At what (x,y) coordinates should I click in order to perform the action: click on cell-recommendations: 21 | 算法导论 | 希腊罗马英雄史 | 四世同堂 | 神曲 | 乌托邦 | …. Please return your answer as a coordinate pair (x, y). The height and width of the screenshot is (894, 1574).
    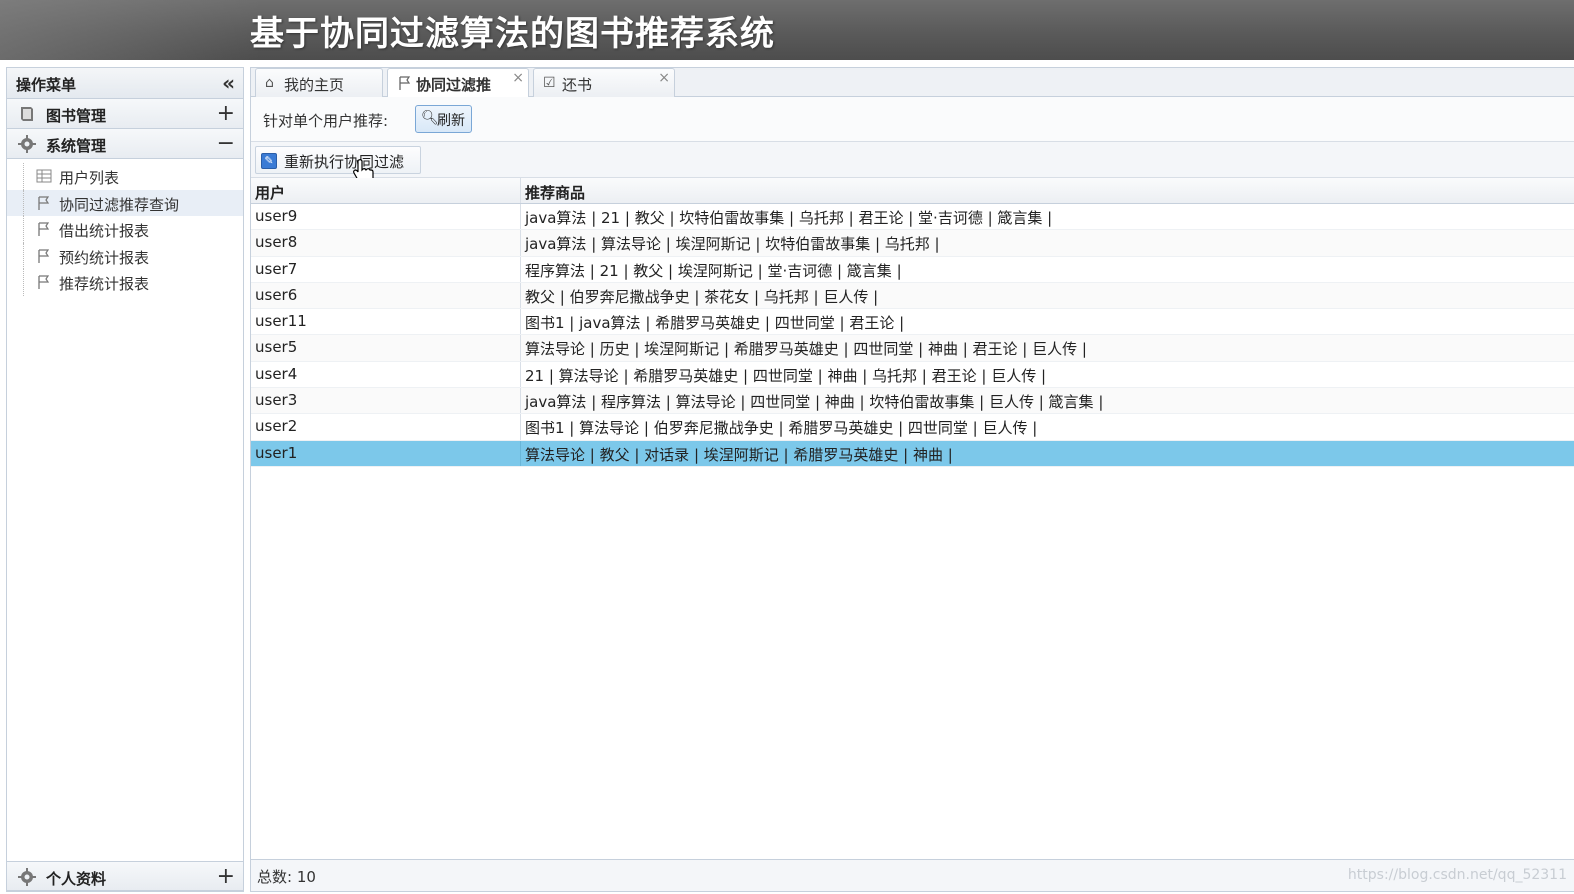
    Looking at the image, I should click on (786, 375).